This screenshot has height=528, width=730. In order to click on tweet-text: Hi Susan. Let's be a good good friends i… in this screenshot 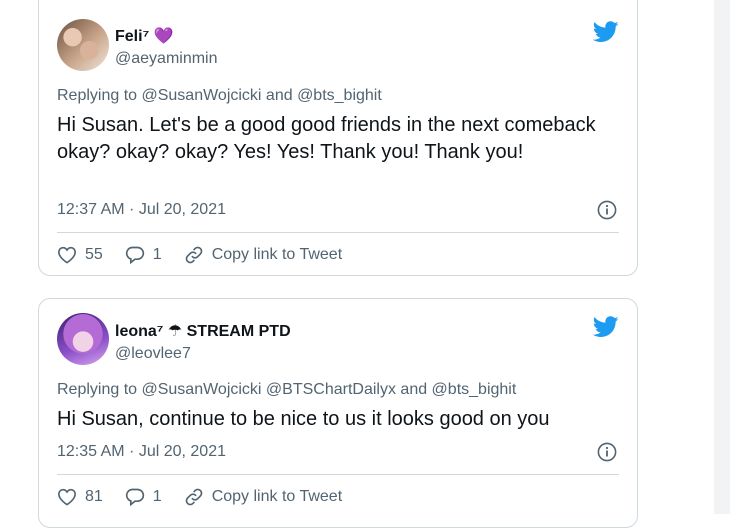, I will do `click(326, 138)`.